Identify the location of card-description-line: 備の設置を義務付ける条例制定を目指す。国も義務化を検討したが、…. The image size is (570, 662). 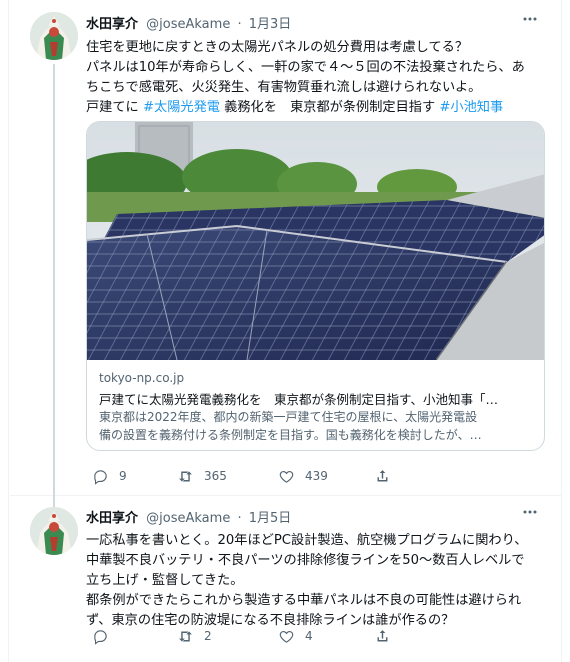
(290, 435).